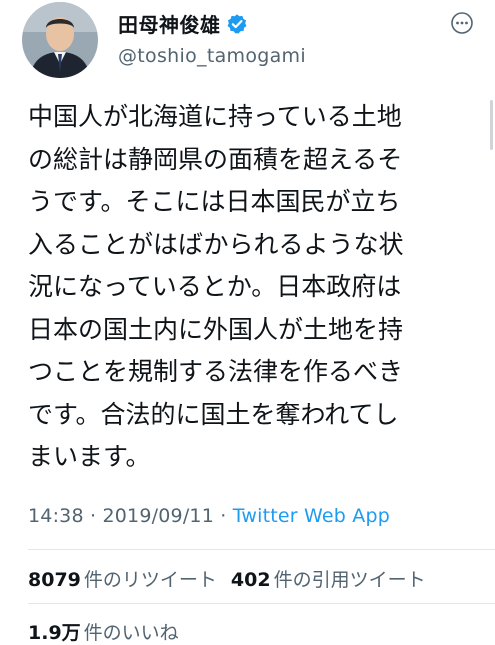 This screenshot has height=645, width=495. Describe the element at coordinates (250, 580) in the screenshot. I see `quotes-count: 402` at that location.